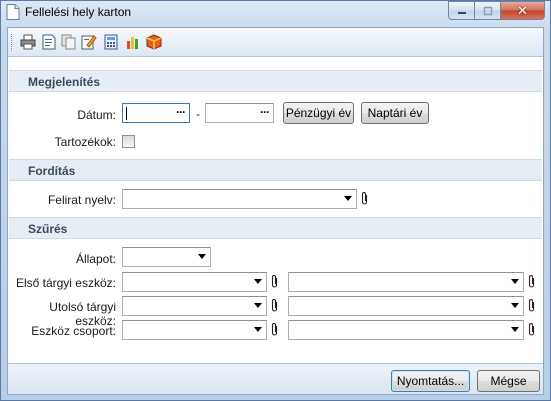 The image size is (551, 401). Describe the element at coordinates (69, 42) in the screenshot. I see `copy-icon` at that location.